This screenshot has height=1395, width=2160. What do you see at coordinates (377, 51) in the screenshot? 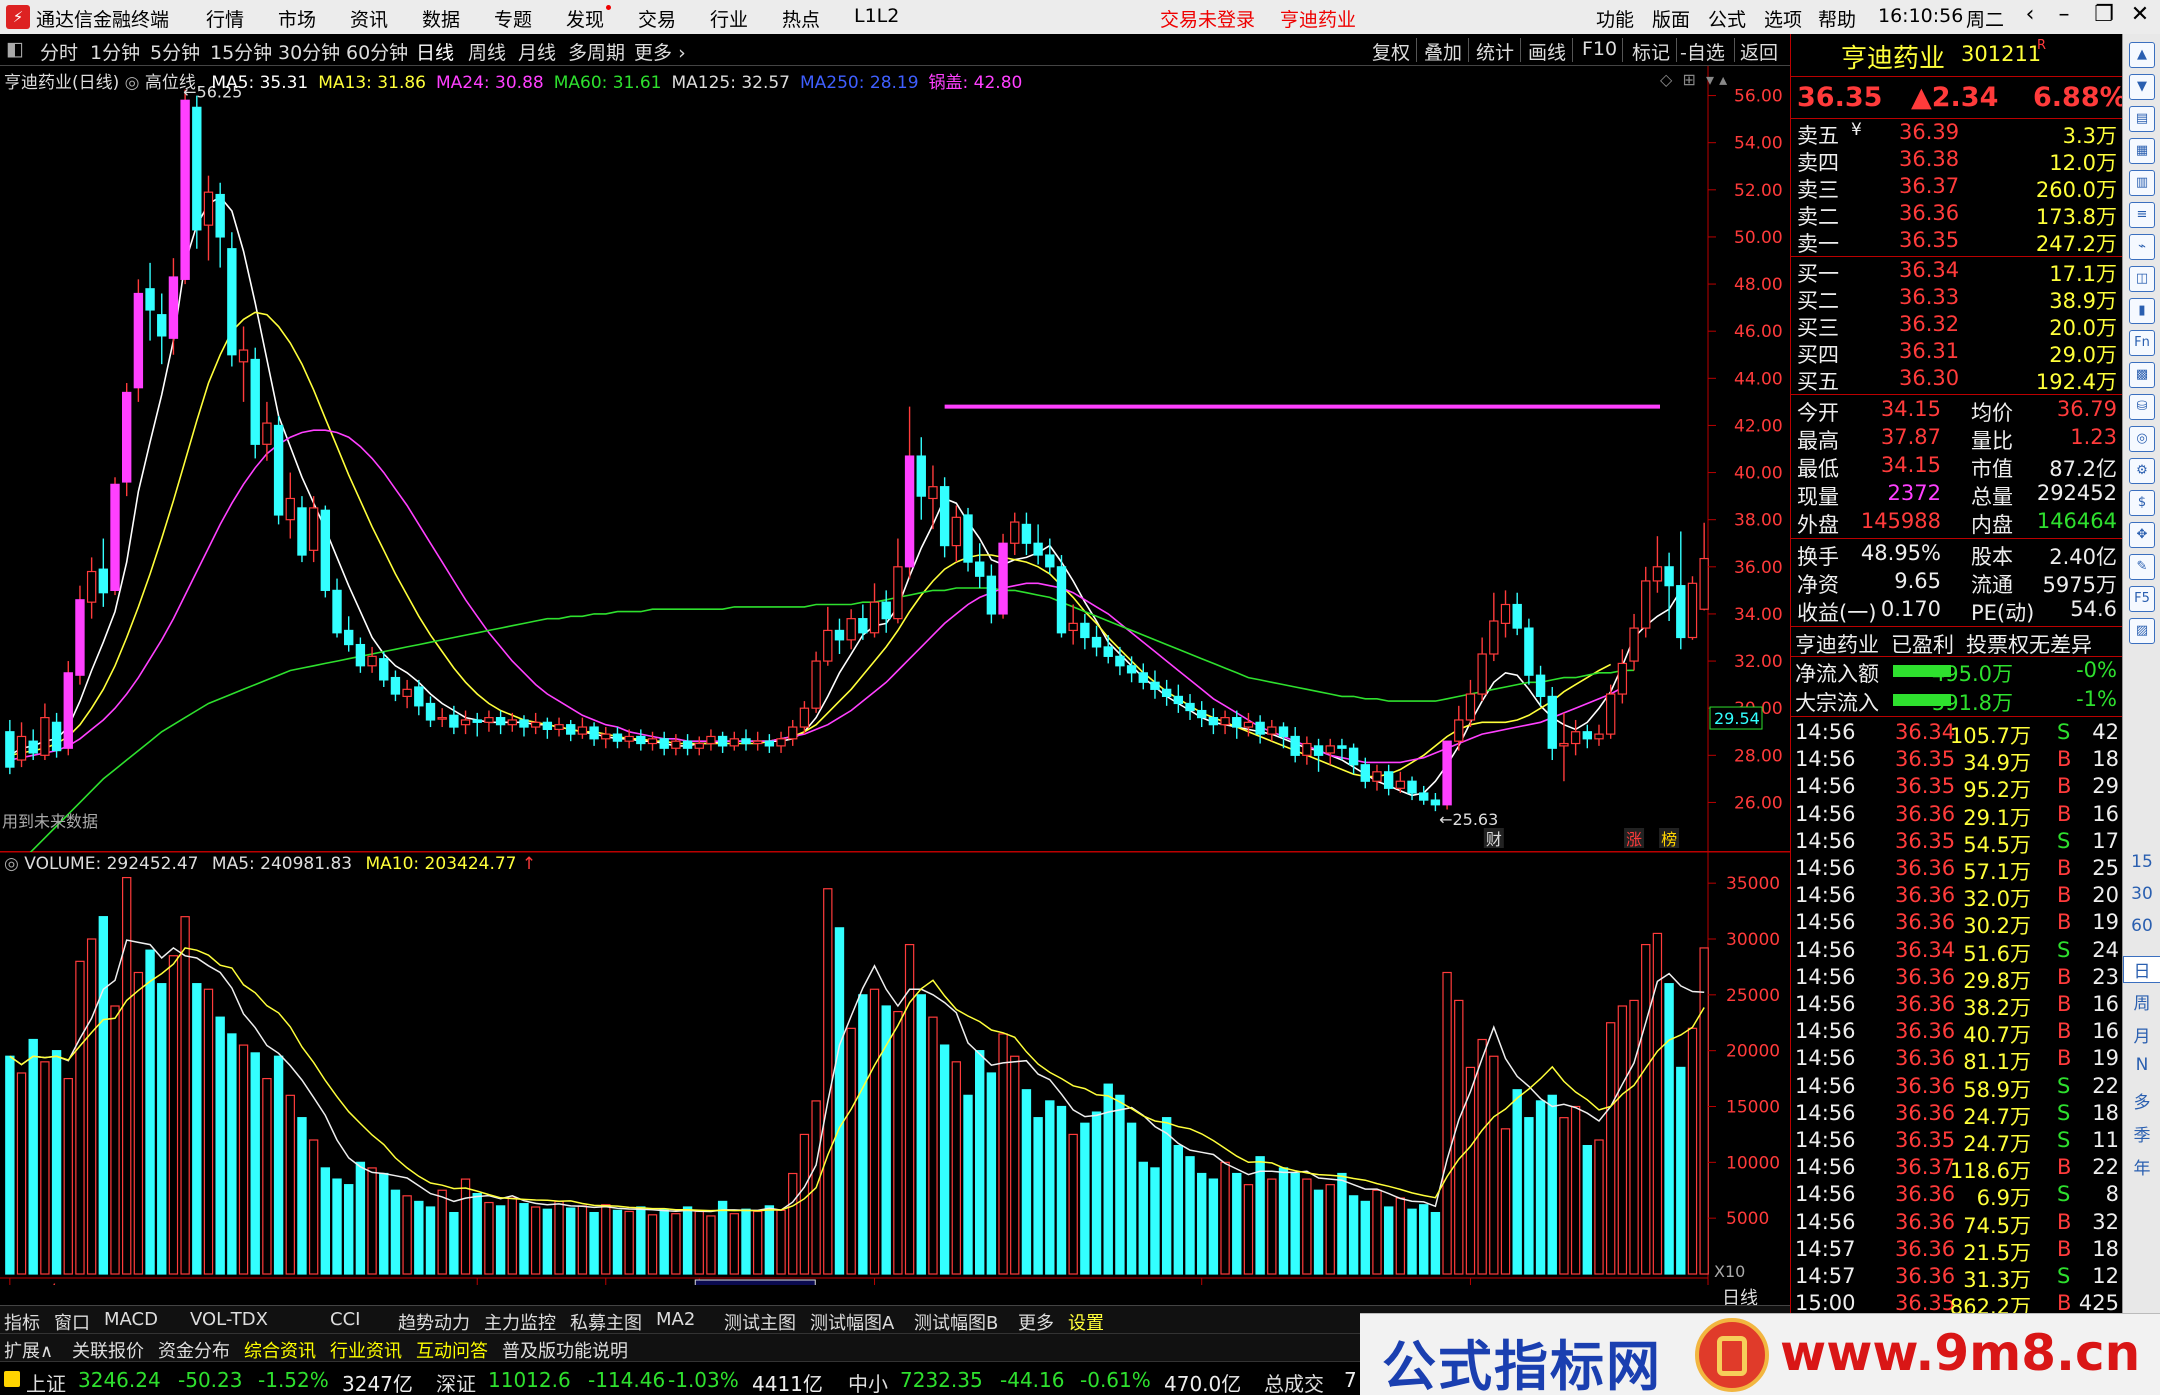
I see `period-60min: 60分钟` at bounding box center [377, 51].